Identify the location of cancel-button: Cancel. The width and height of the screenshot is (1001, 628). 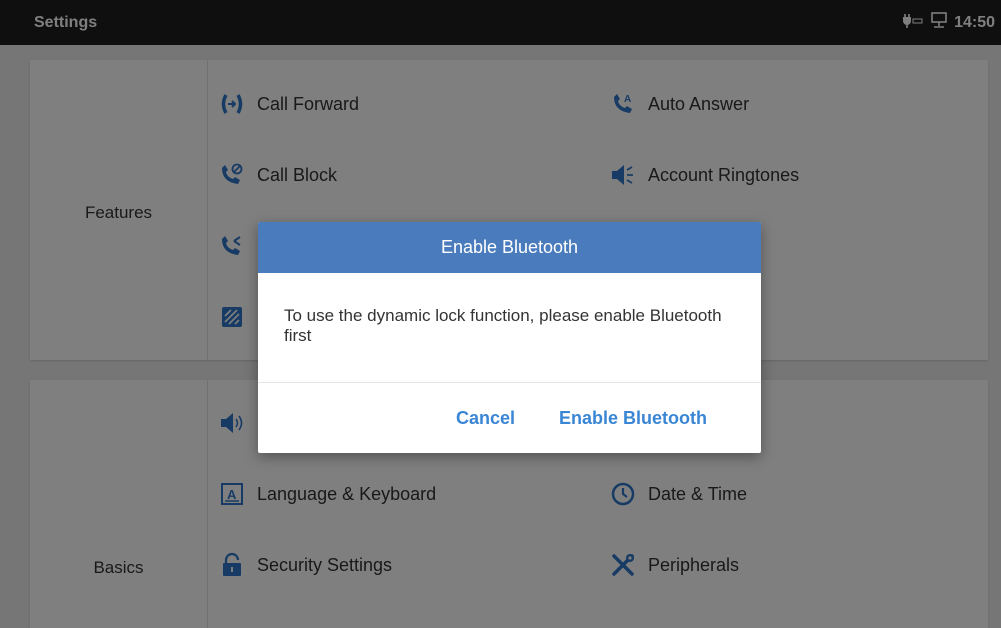
(485, 418).